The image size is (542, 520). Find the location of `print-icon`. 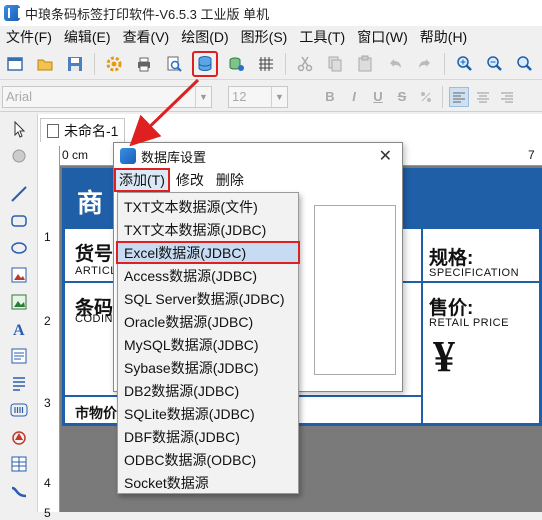

print-icon is located at coordinates (144, 64).